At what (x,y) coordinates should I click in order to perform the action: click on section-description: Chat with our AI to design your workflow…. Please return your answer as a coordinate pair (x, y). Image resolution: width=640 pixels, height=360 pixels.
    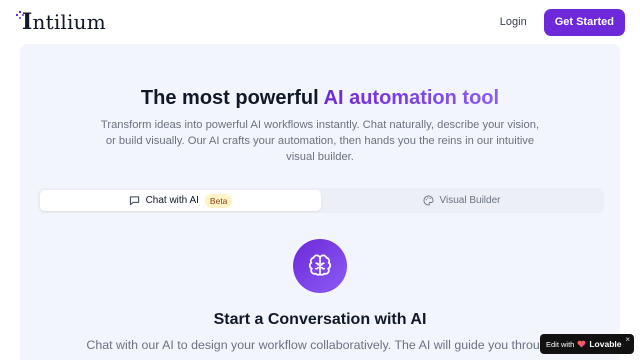
    Looking at the image, I should click on (320, 345).